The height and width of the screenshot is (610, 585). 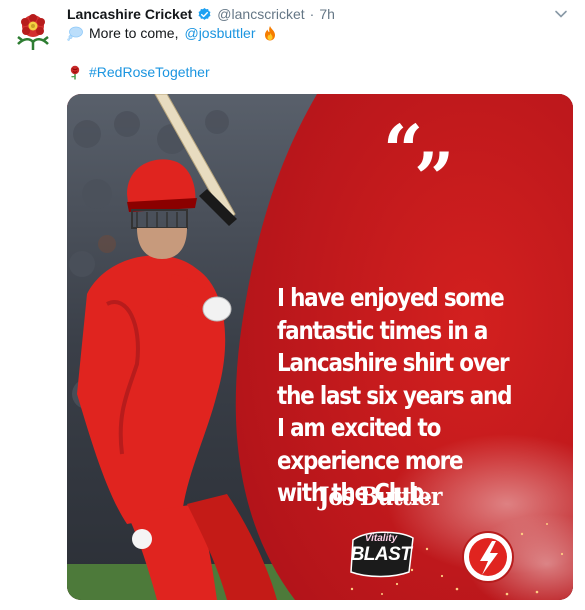 I want to click on quote-line: Lancashire shirt over, so click(x=393, y=362).